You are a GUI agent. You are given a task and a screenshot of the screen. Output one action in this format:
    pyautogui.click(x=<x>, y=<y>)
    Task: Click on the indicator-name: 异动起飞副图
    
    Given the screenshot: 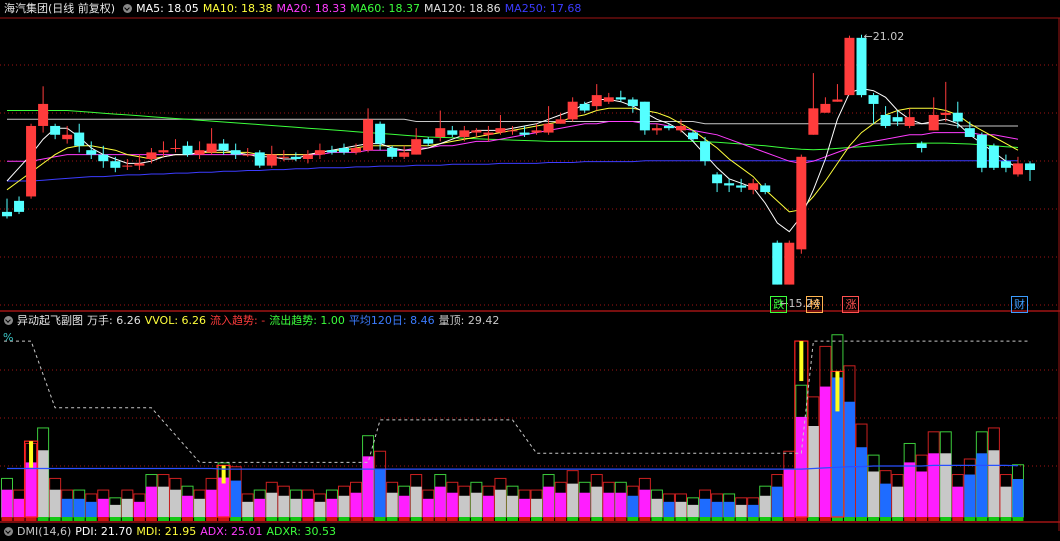 What is the action you would take?
    pyautogui.click(x=50, y=320)
    